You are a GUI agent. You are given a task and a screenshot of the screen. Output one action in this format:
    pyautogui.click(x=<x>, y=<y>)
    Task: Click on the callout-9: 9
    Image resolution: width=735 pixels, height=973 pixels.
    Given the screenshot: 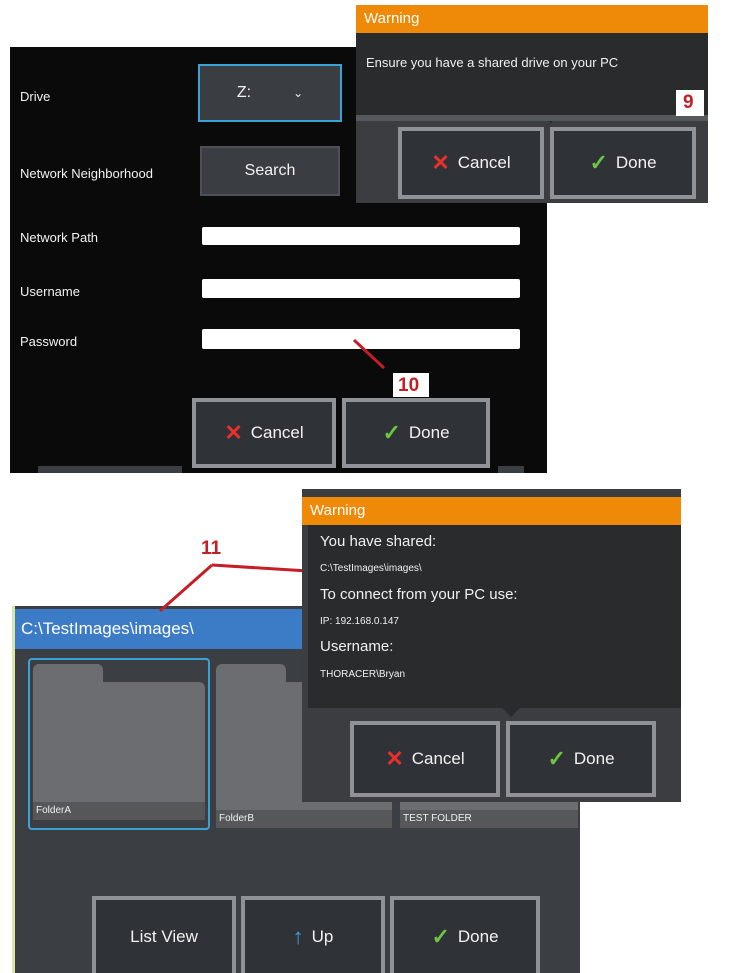 What is the action you would take?
    pyautogui.click(x=688, y=102)
    